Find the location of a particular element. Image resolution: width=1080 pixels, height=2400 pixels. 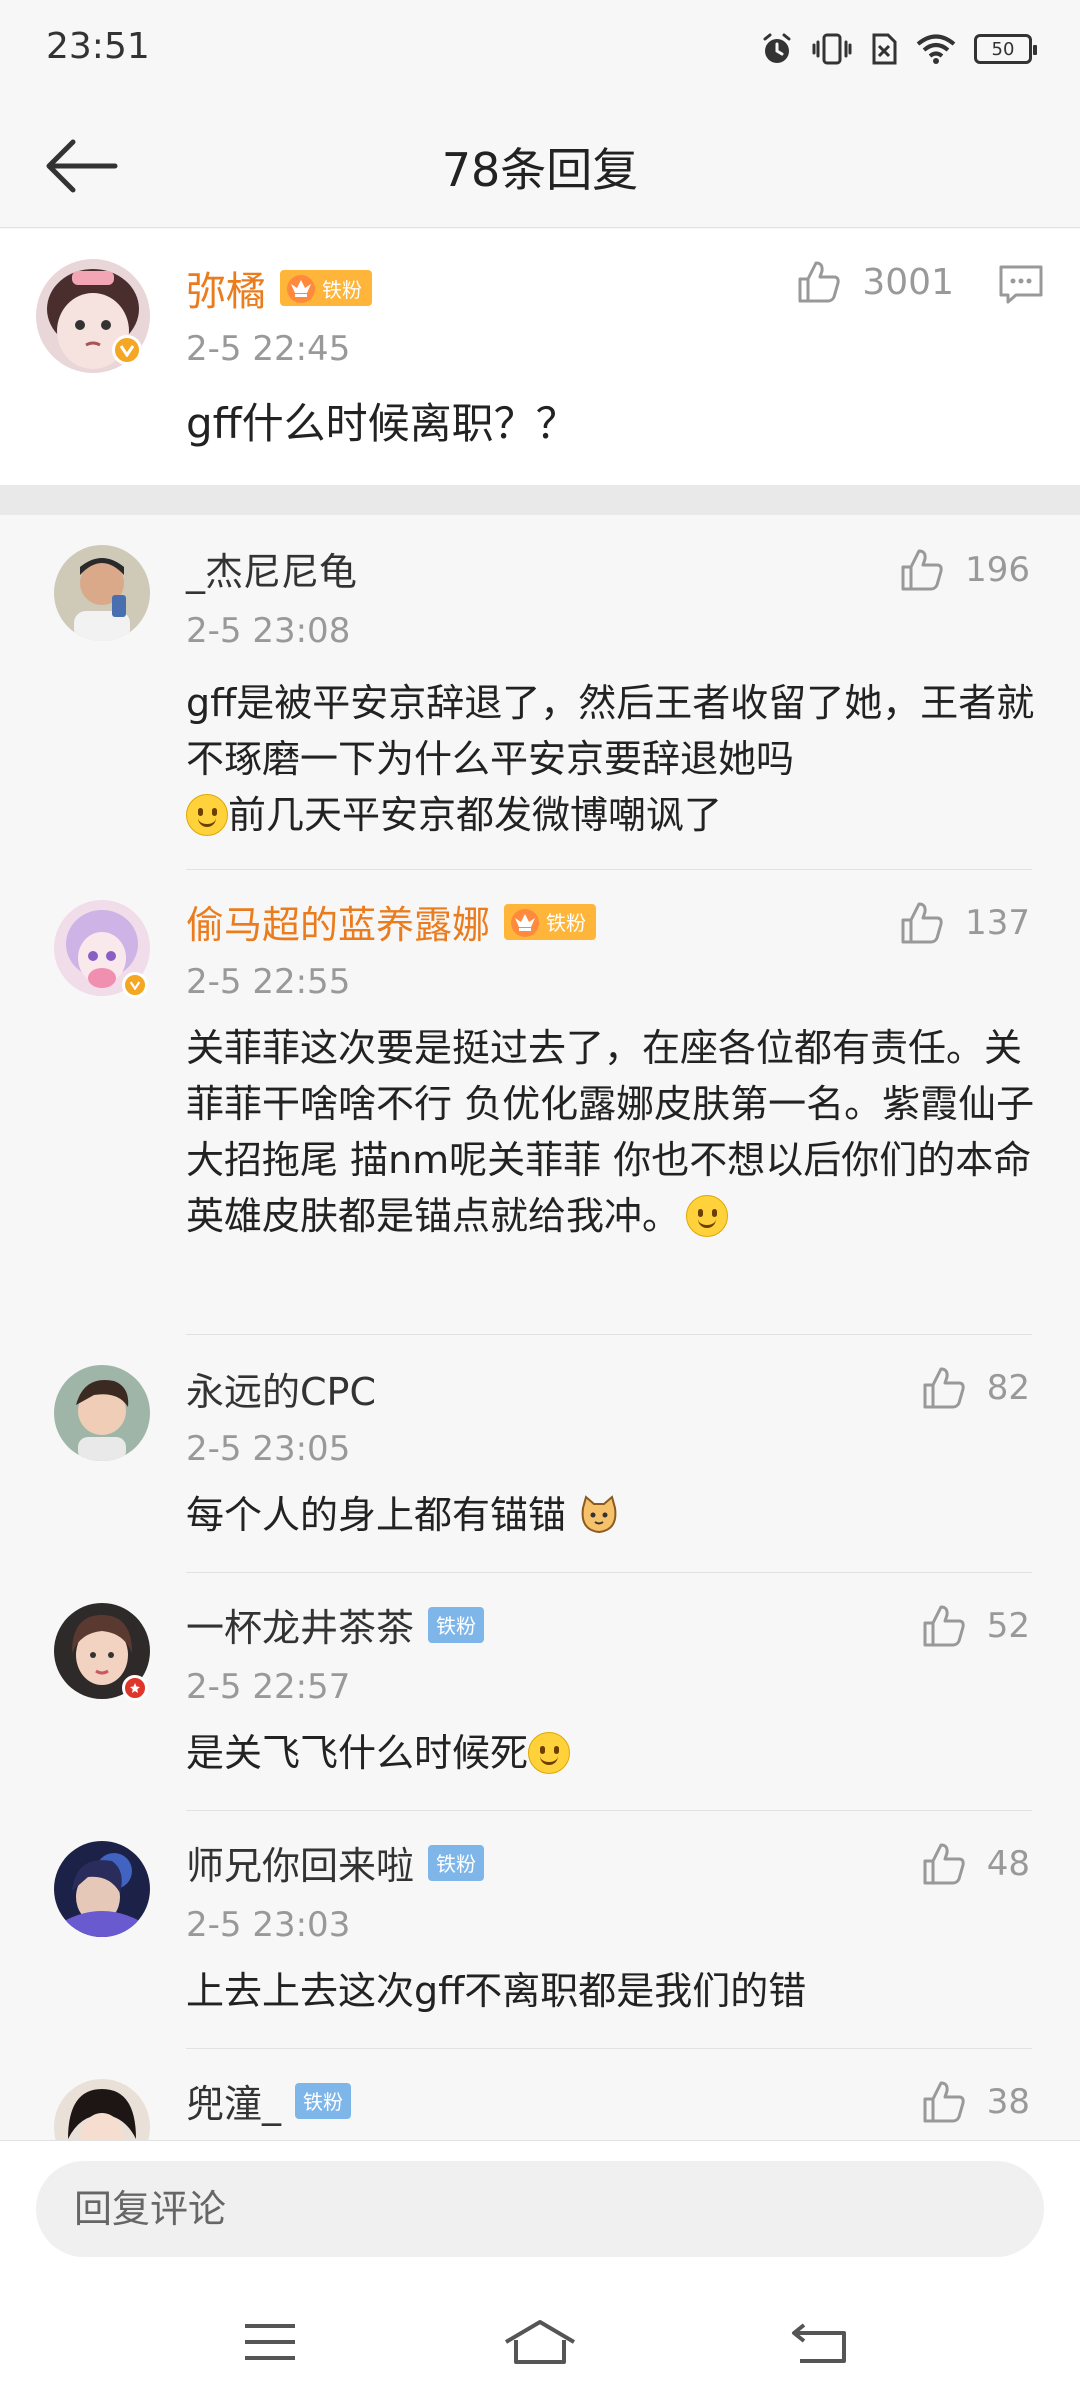

sim-off-icon is located at coordinates (884, 49).